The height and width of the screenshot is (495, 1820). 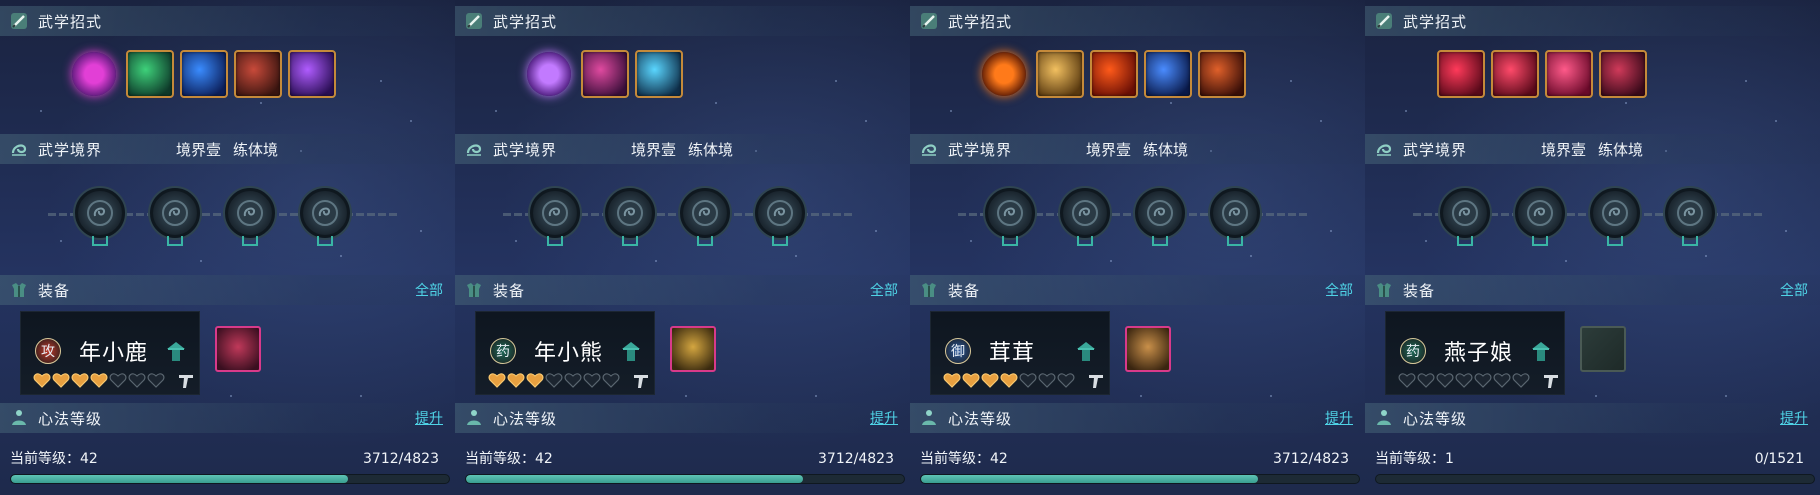 I want to click on weapon-type-icon, so click(x=641, y=381).